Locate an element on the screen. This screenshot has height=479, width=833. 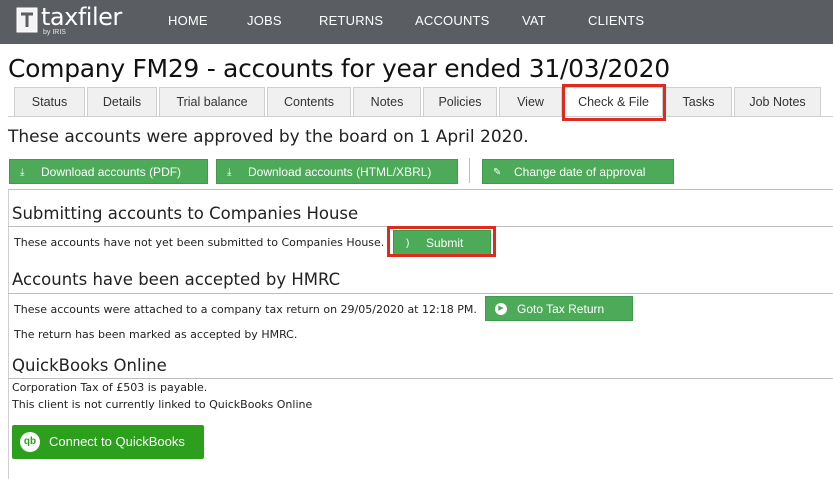
nav-clients: CLIENTS is located at coordinates (616, 20).